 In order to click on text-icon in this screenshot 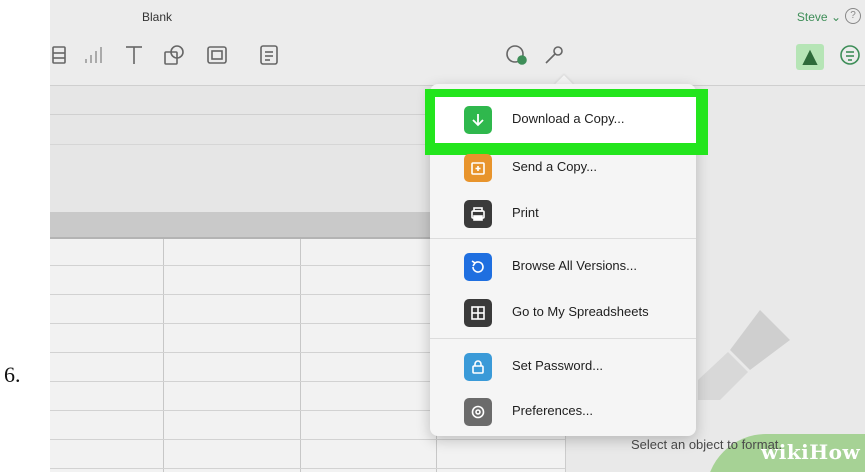, I will do `click(134, 55)`.